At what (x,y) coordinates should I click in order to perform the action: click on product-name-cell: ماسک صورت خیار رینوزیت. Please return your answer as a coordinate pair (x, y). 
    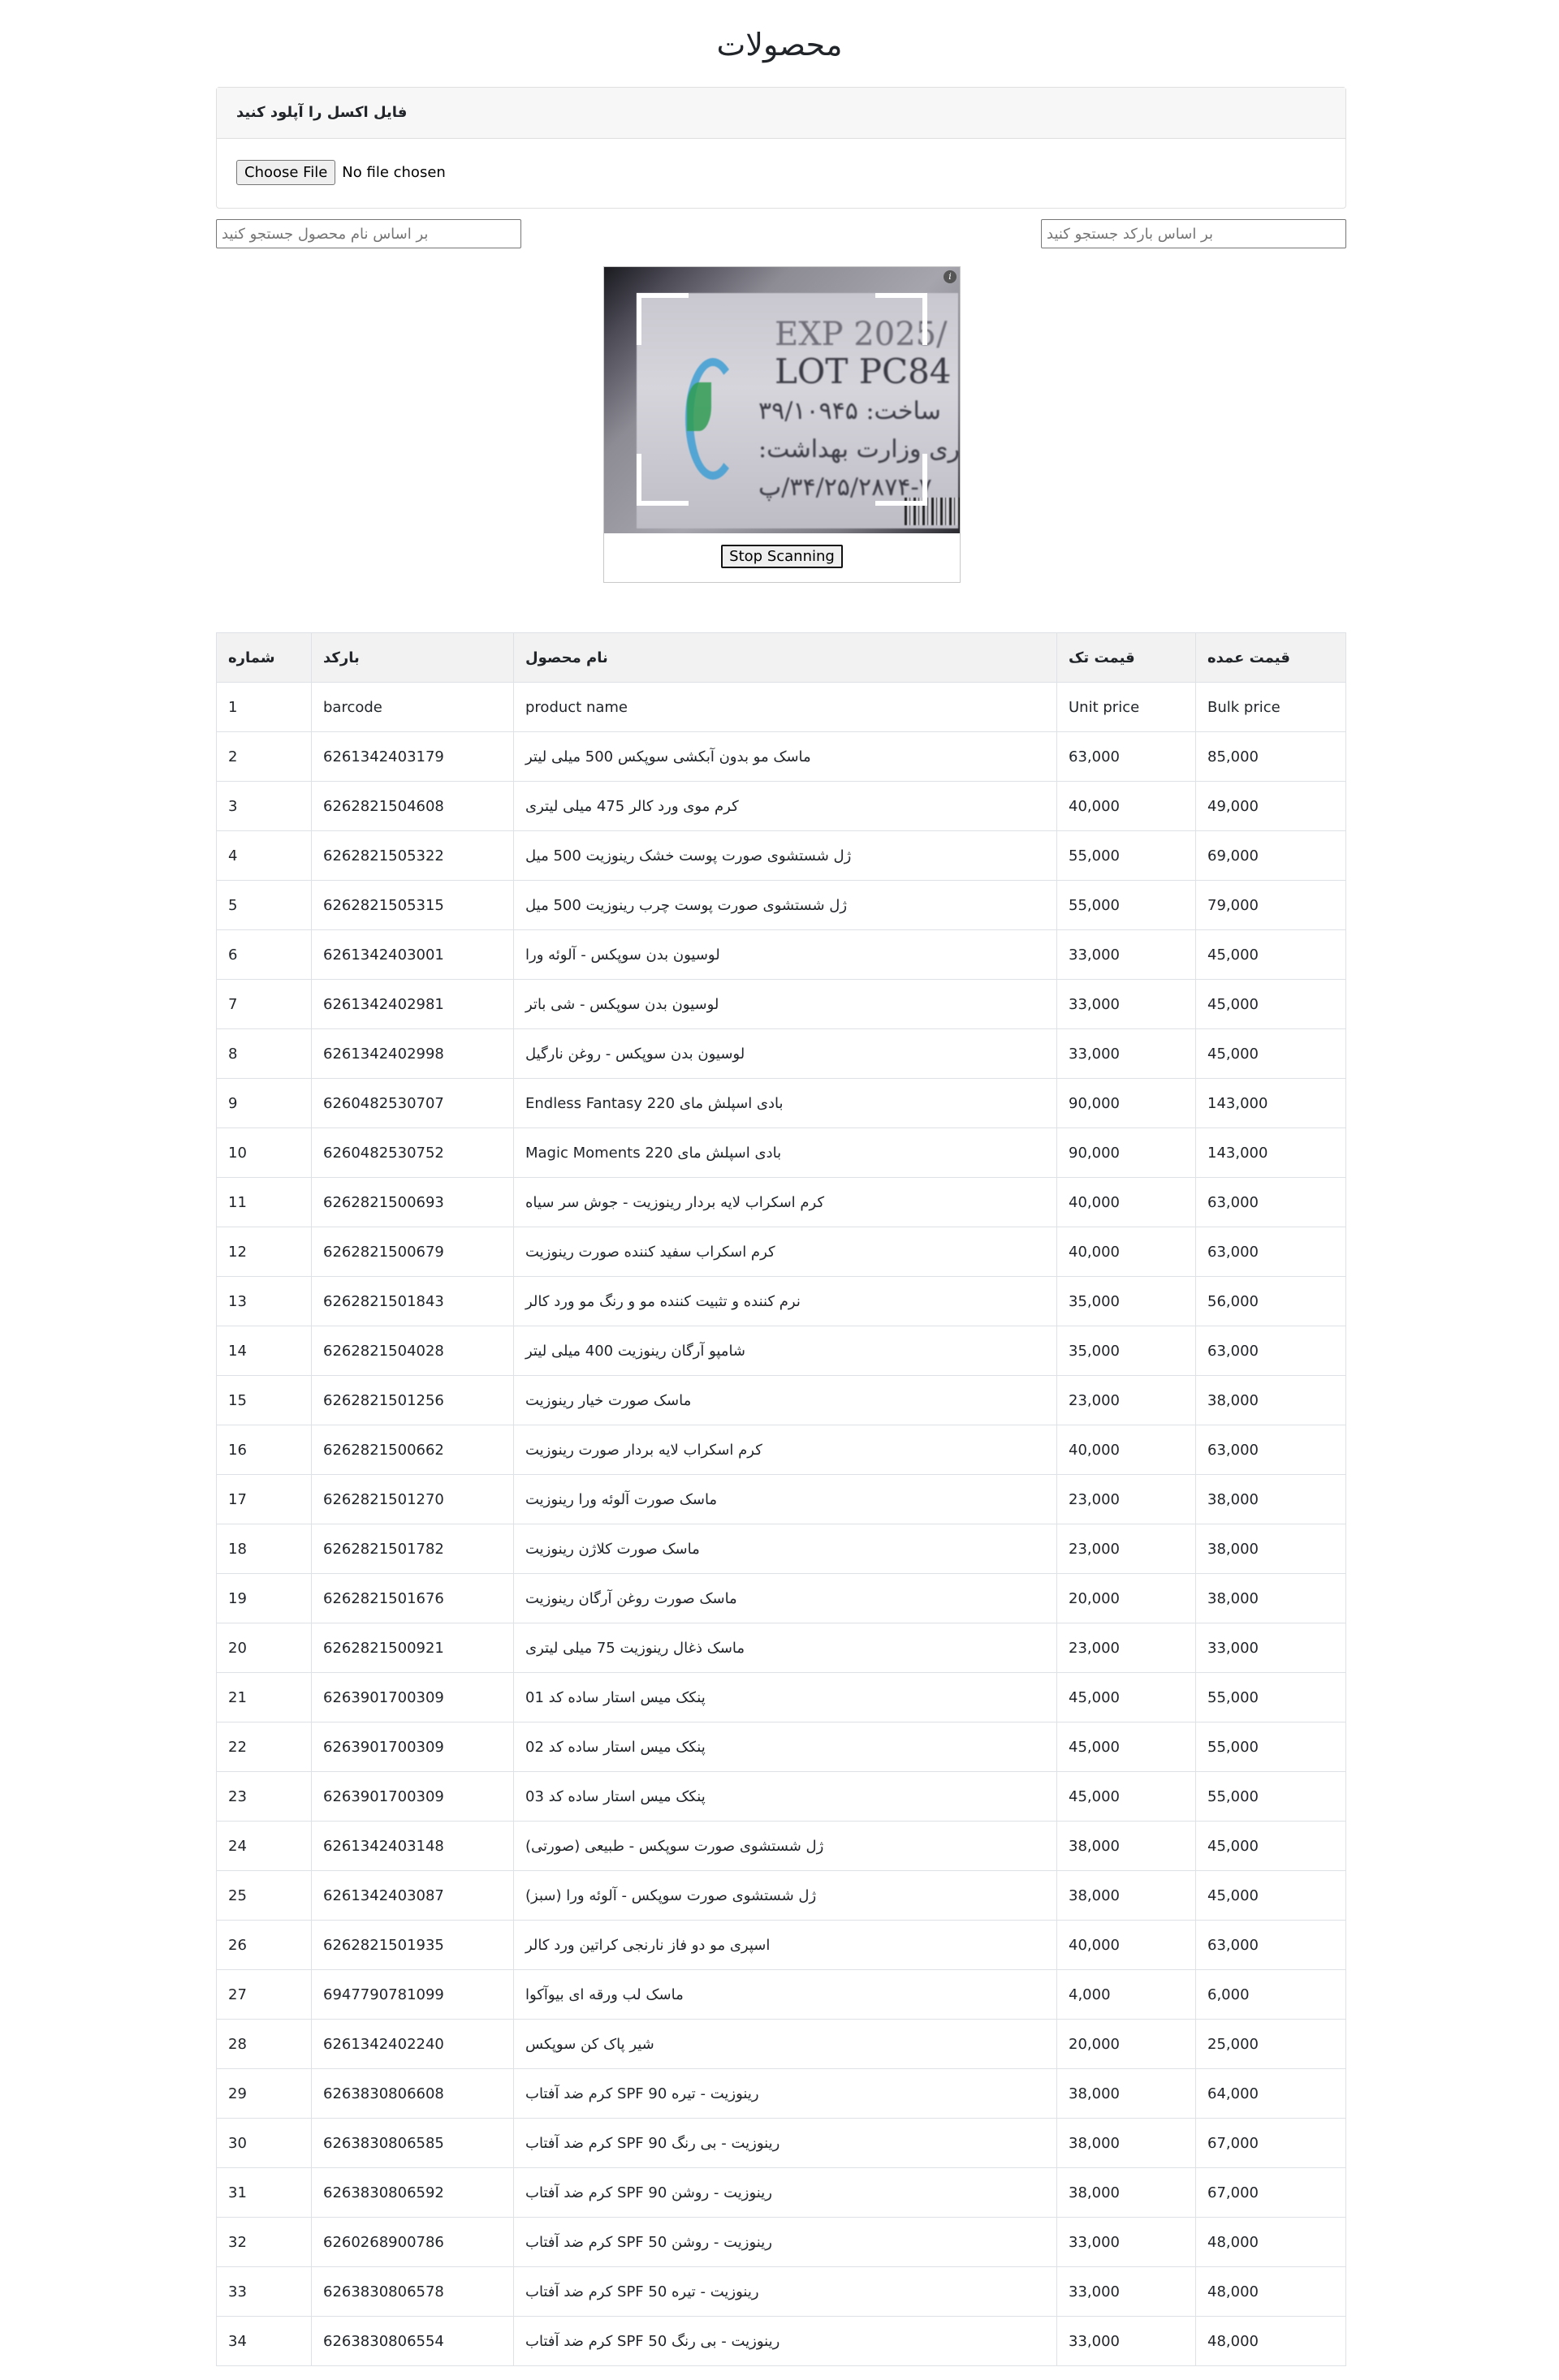
    Looking at the image, I should click on (785, 1400).